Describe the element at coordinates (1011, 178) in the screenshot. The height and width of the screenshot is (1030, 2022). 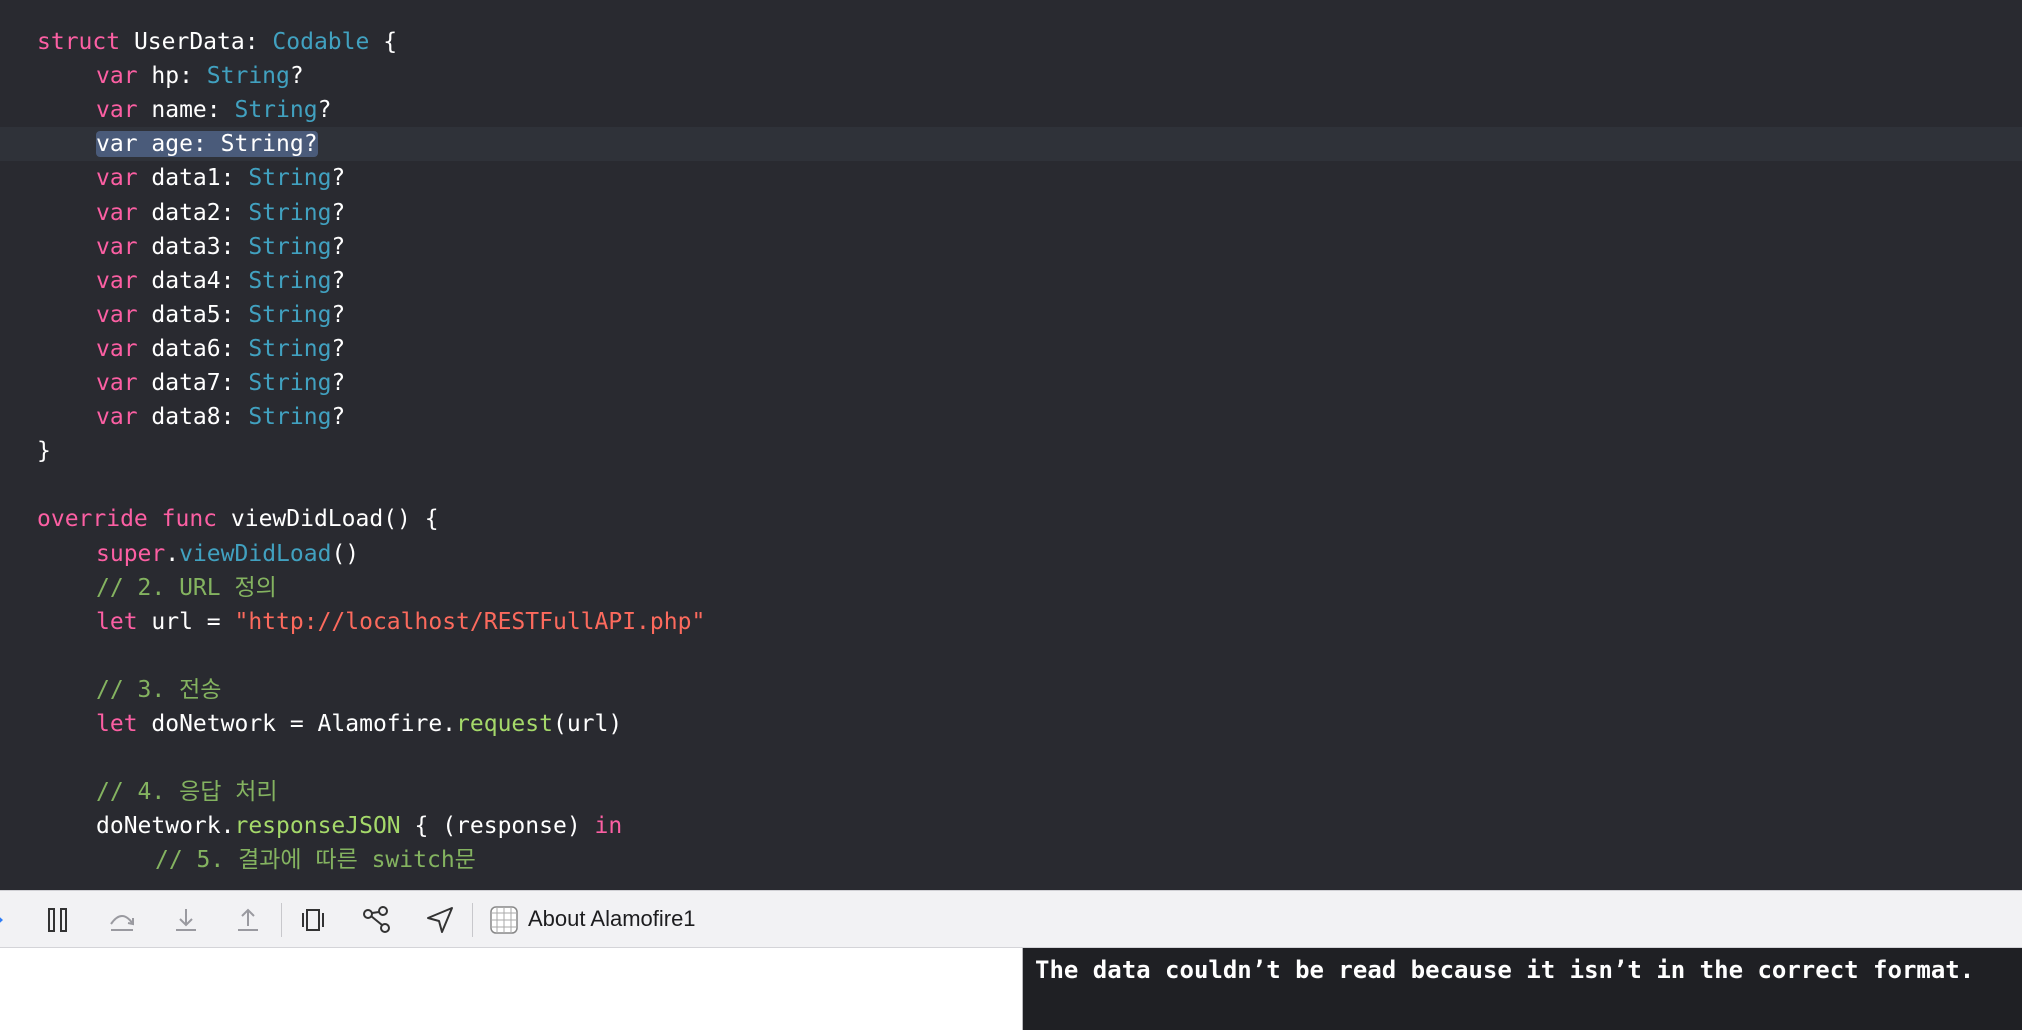
I see `code-line: var data1: String?` at that location.